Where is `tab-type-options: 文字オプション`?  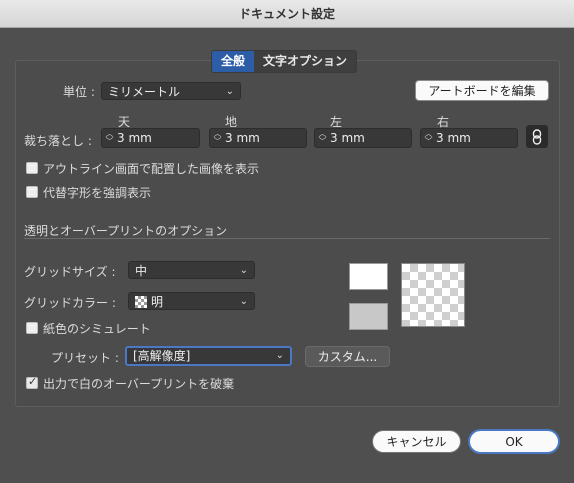
tab-type-options: 文字オプション is located at coordinates (305, 61).